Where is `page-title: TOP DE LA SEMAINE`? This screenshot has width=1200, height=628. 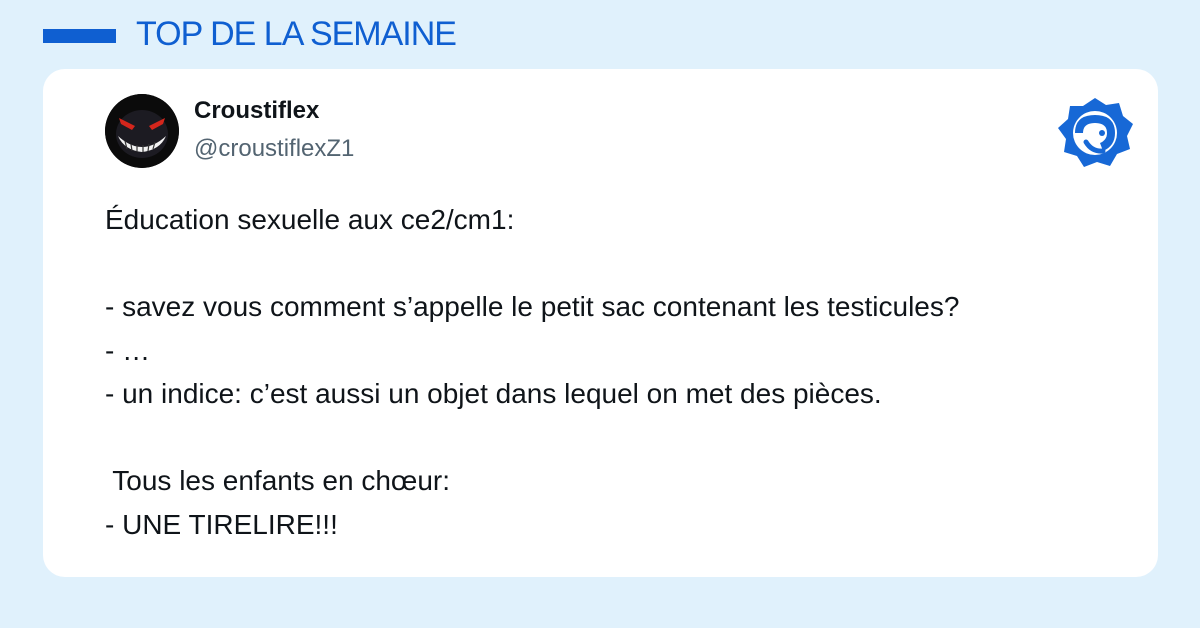 page-title: TOP DE LA SEMAINE is located at coordinates (296, 34).